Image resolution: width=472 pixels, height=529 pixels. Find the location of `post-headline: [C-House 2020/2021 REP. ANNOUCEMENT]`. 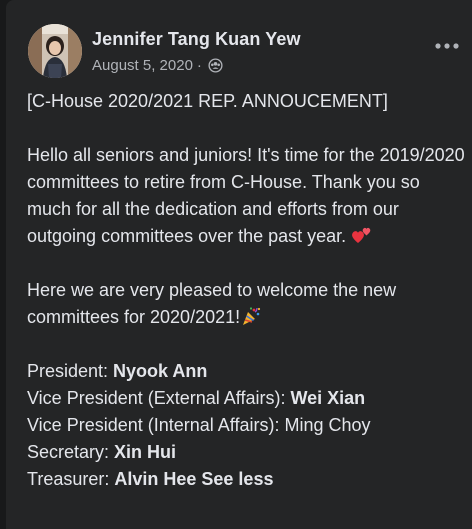

post-headline: [C-House 2020/2021 REP. ANNOUCEMENT] is located at coordinates (207, 101).